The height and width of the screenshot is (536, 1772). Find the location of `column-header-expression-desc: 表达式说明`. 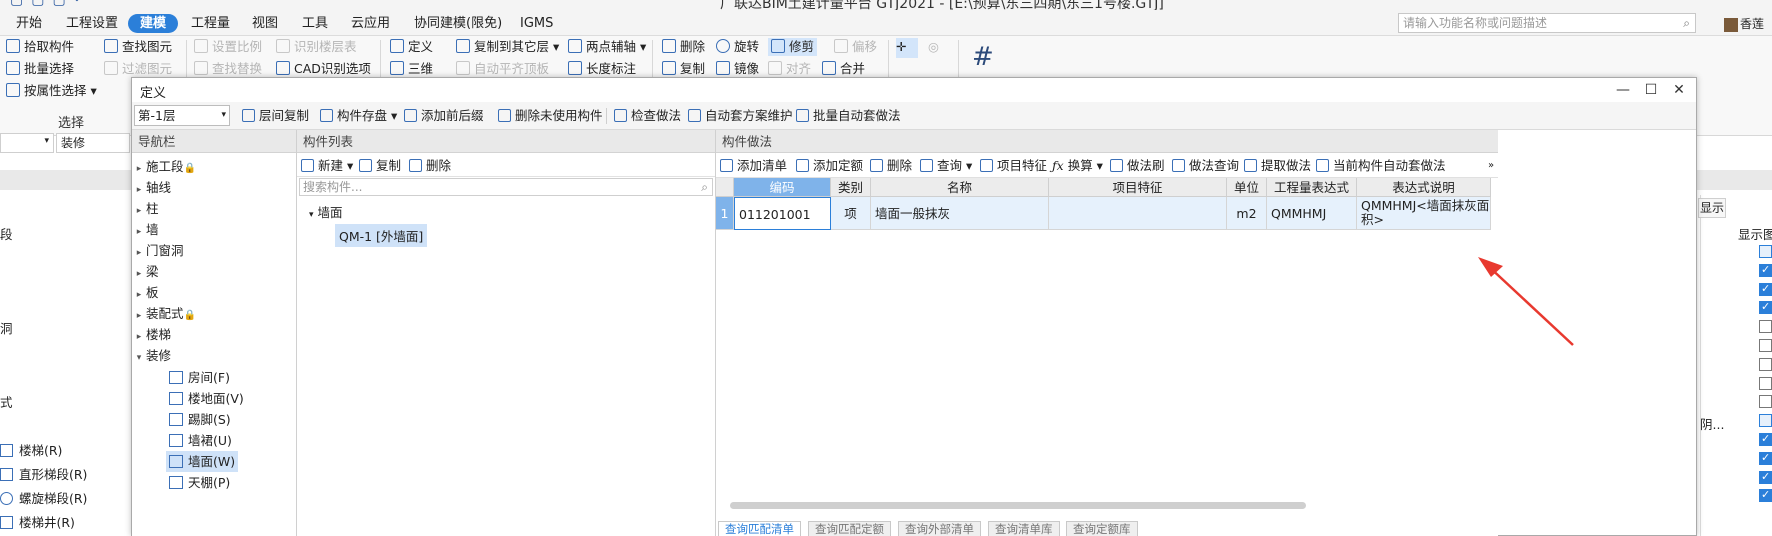

column-header-expression-desc: 表达式说明 is located at coordinates (1424, 187).